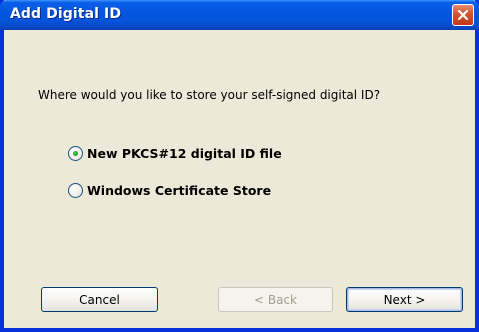 This screenshot has height=332, width=479. Describe the element at coordinates (75, 190) in the screenshot. I see `radio-button` at that location.